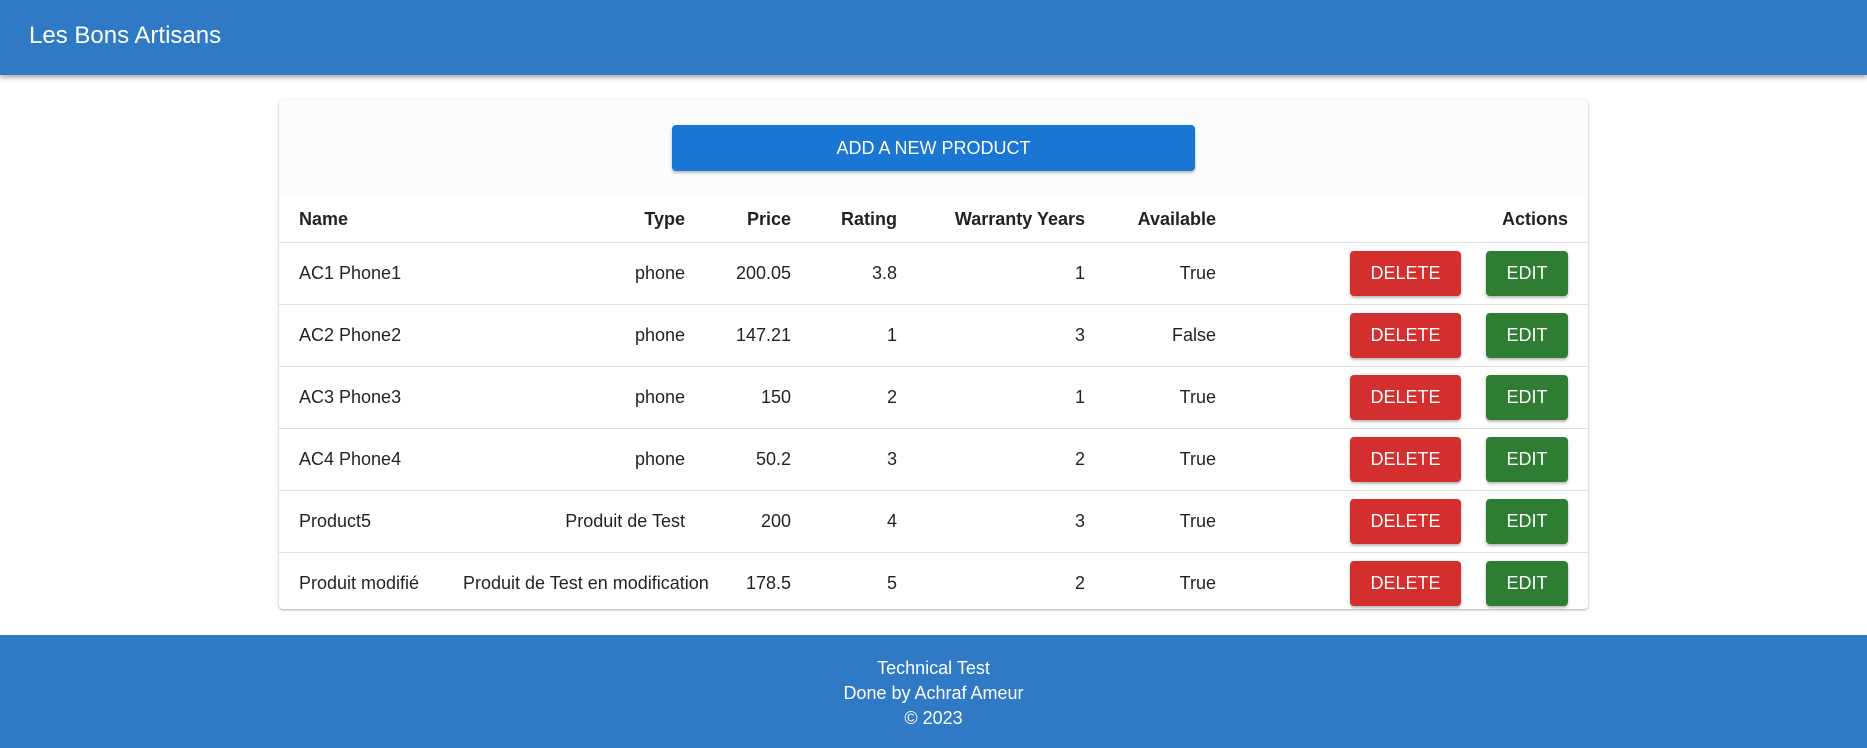 Image resolution: width=1867 pixels, height=748 pixels. Describe the element at coordinates (1170, 335) in the screenshot. I see `cell-available: False` at that location.